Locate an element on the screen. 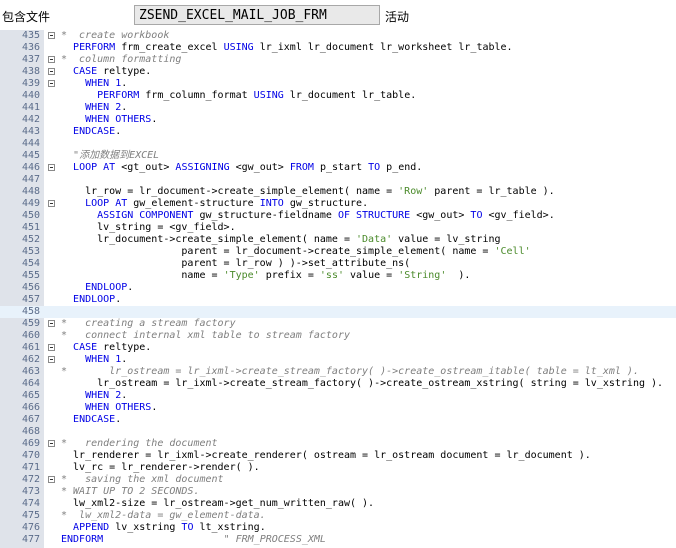  code-text: ENDLOOP. is located at coordinates (109, 287).